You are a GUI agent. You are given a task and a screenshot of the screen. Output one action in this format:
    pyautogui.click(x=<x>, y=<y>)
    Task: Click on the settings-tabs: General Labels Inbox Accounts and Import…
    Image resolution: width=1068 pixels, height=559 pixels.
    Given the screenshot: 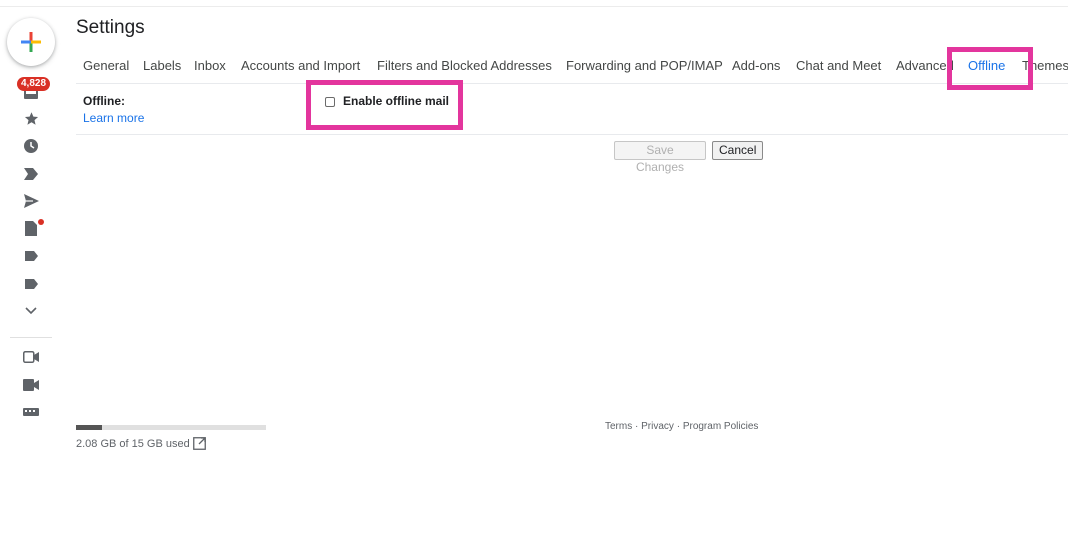 What is the action you would take?
    pyautogui.click(x=572, y=70)
    